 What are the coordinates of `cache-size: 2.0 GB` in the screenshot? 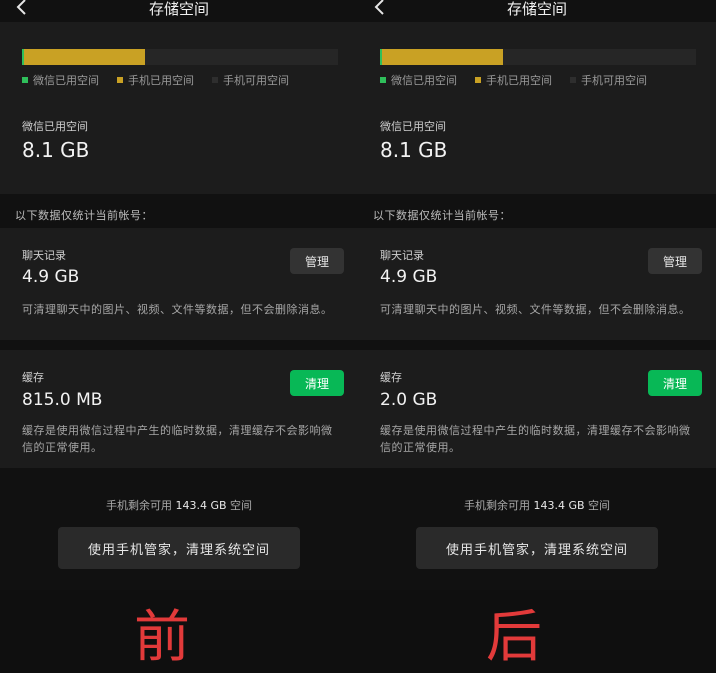 It's located at (409, 400).